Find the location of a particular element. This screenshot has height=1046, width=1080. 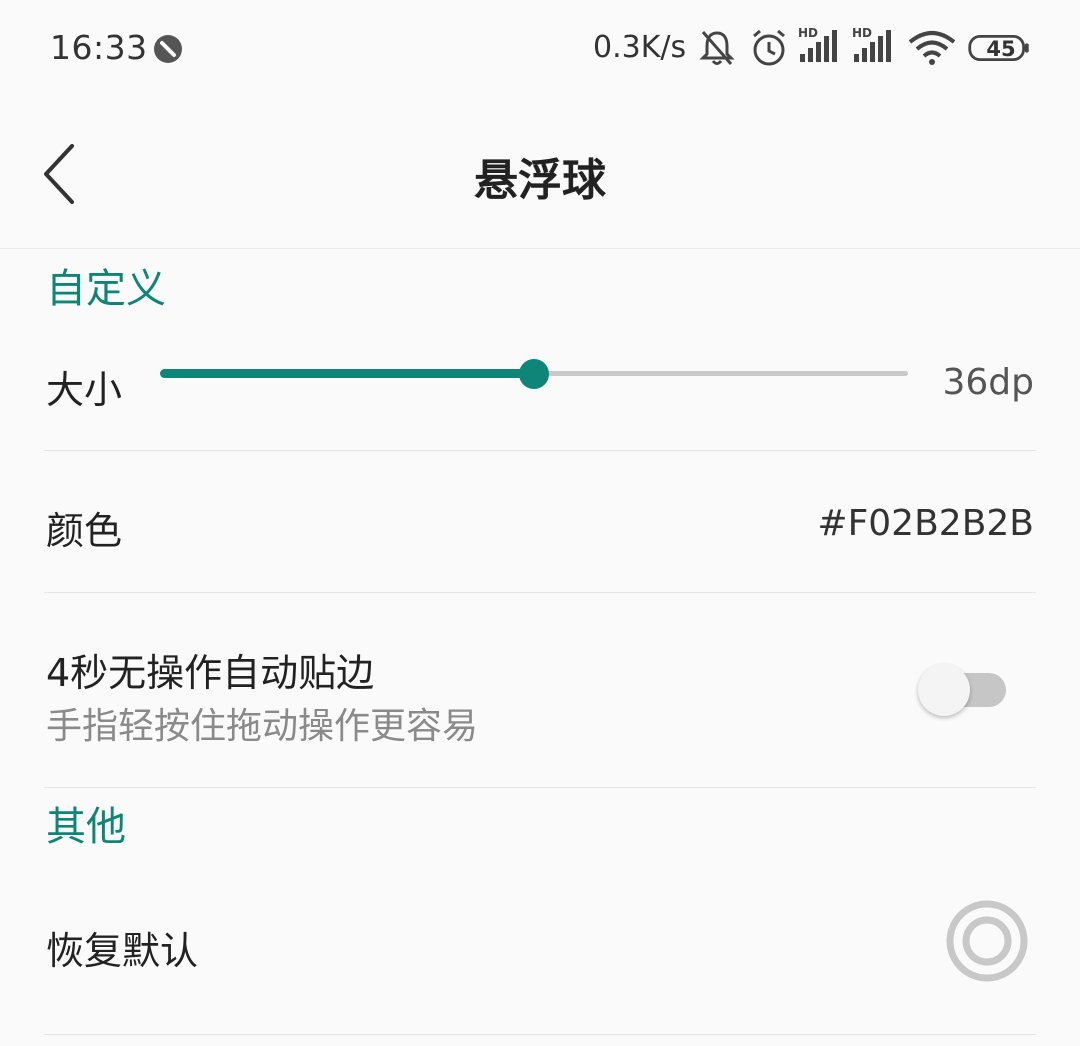

size-slider is located at coordinates (535, 374).